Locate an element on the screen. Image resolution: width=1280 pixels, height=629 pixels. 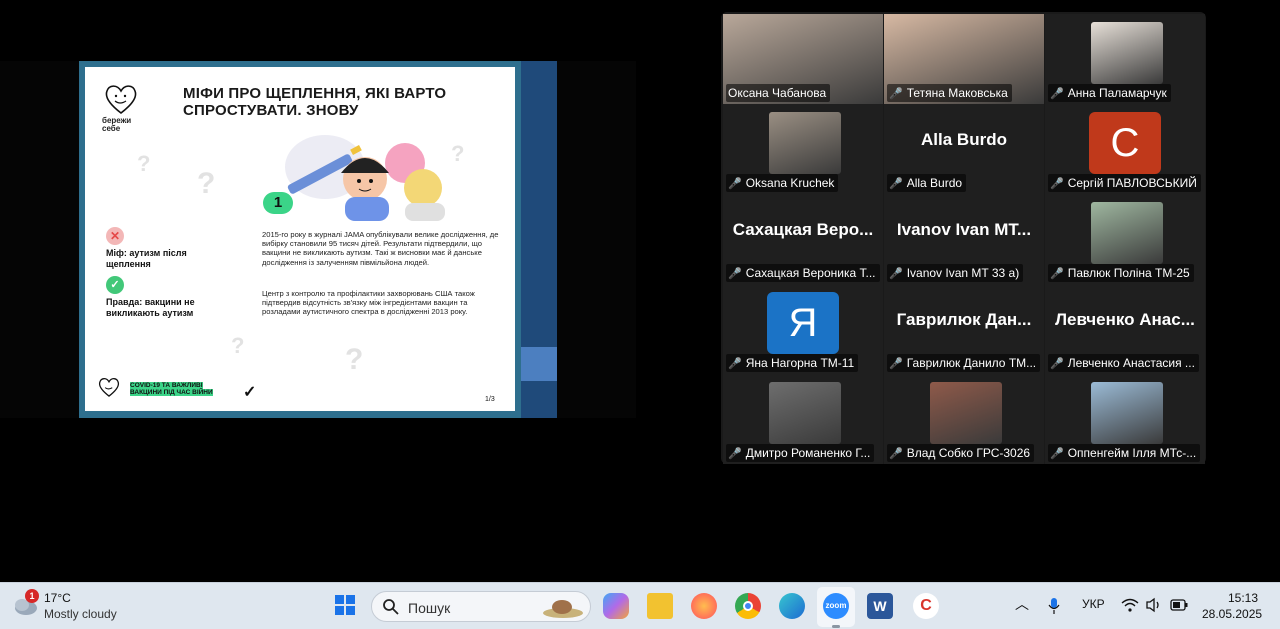
participant-name-label: 🎤 Ivanov Ivan MT 33 a) is located at coordinates (955, 273).